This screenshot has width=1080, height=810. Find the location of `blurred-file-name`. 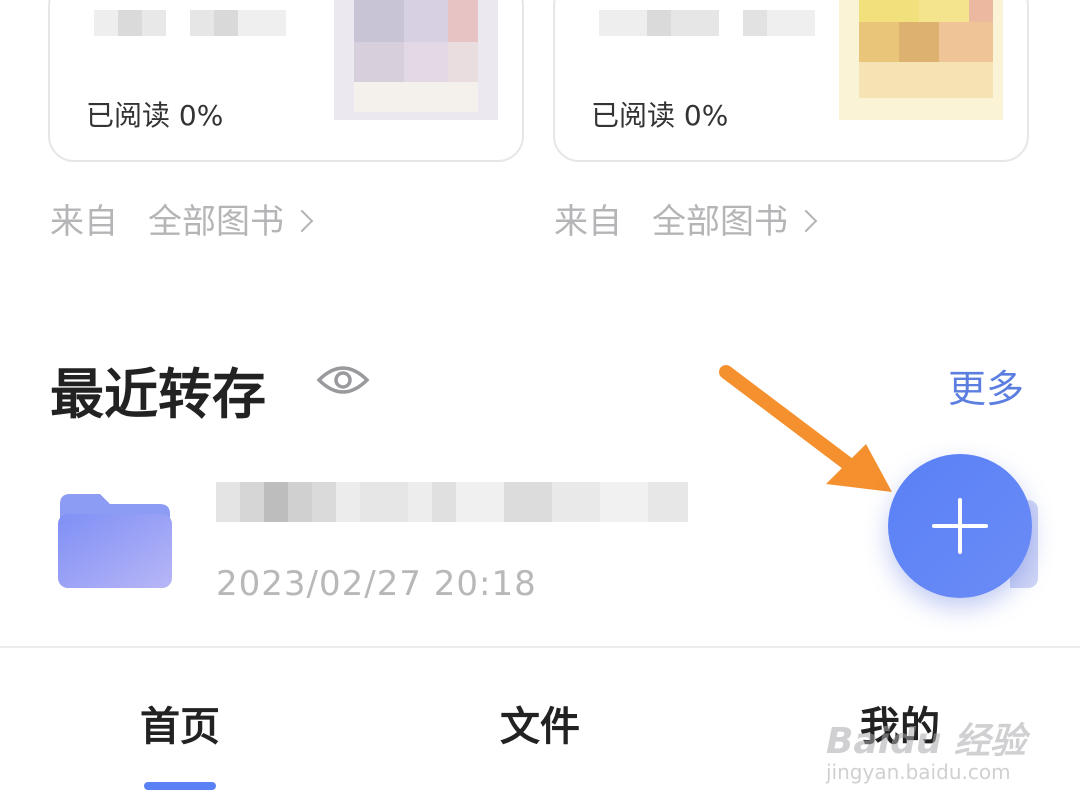

blurred-file-name is located at coordinates (452, 502).